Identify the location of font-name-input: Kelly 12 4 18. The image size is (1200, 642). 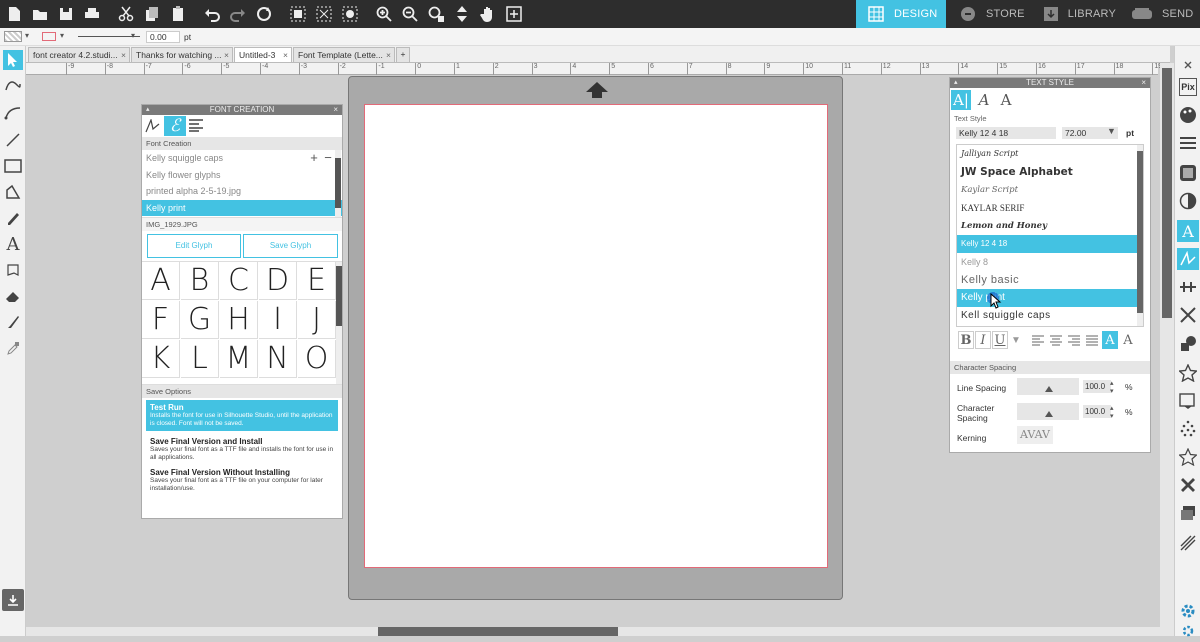
(1006, 133).